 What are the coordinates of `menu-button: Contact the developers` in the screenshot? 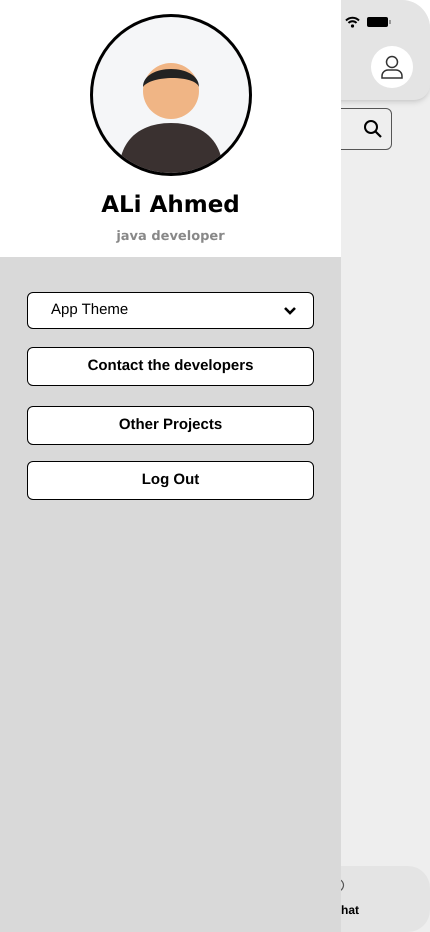 It's located at (170, 366).